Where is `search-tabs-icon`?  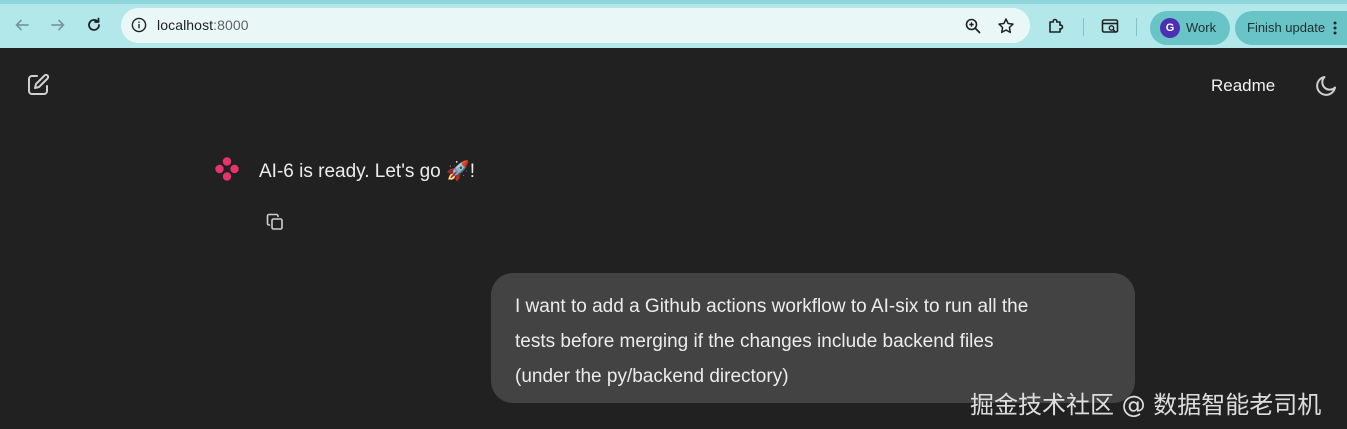
search-tabs-icon is located at coordinates (1110, 26).